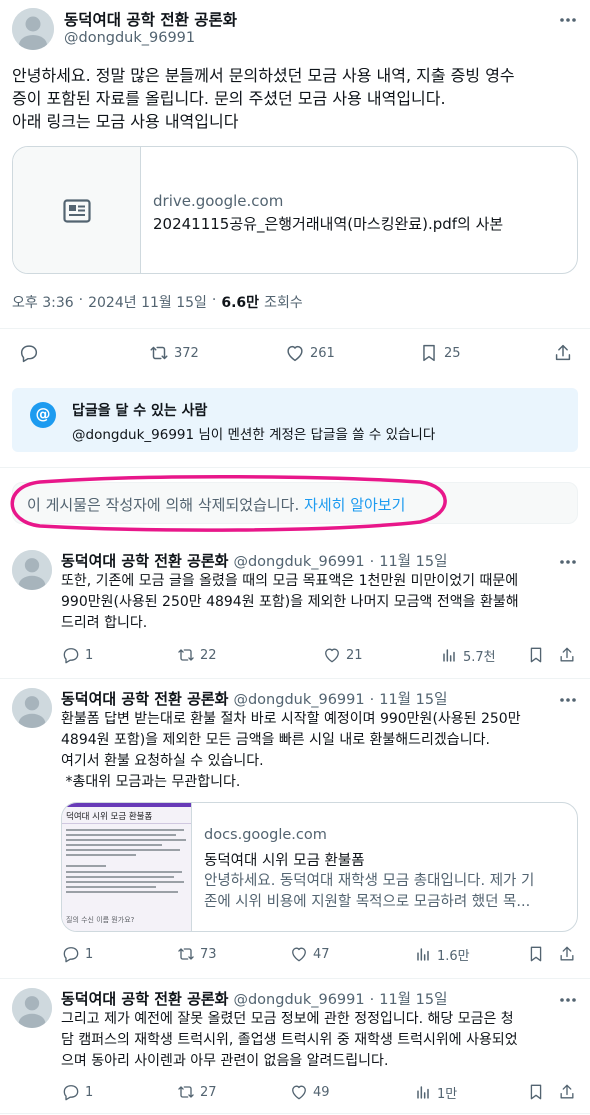 Image resolution: width=590 pixels, height=1115 pixels. What do you see at coordinates (354, 655) in the screenshot?
I see `like-count: 21` at bounding box center [354, 655].